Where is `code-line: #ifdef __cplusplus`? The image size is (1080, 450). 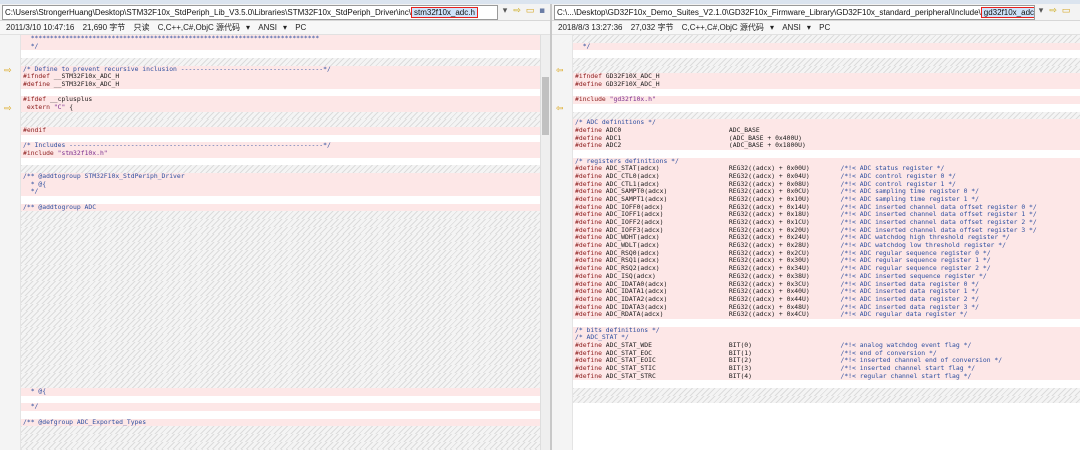
code-line: #ifdef __cplusplus is located at coordinates (280, 100).